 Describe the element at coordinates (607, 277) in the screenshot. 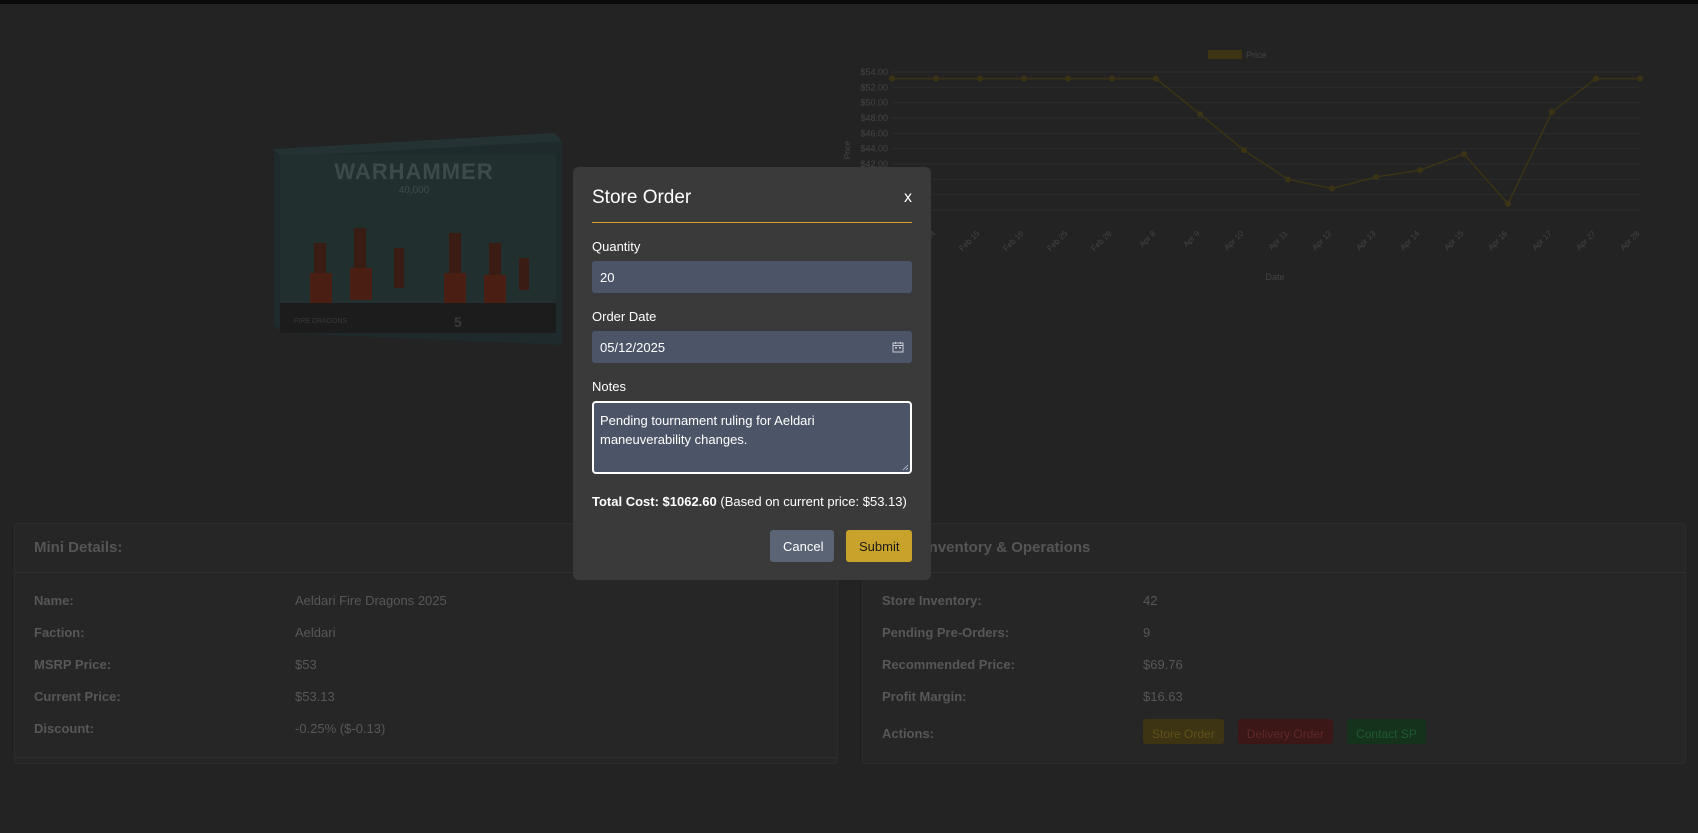

I see `quantity-value: 20` at that location.